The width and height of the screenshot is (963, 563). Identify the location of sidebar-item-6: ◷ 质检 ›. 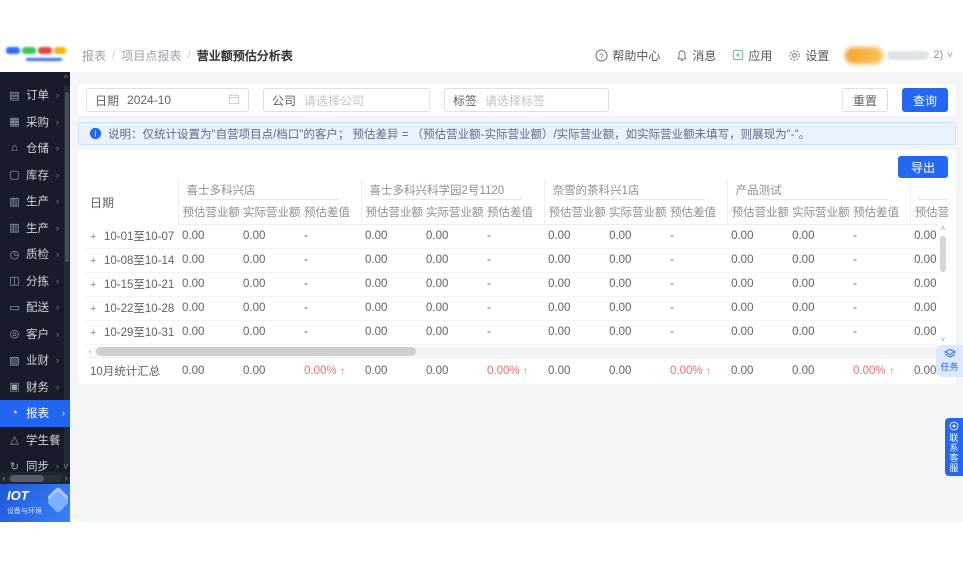
(32, 254).